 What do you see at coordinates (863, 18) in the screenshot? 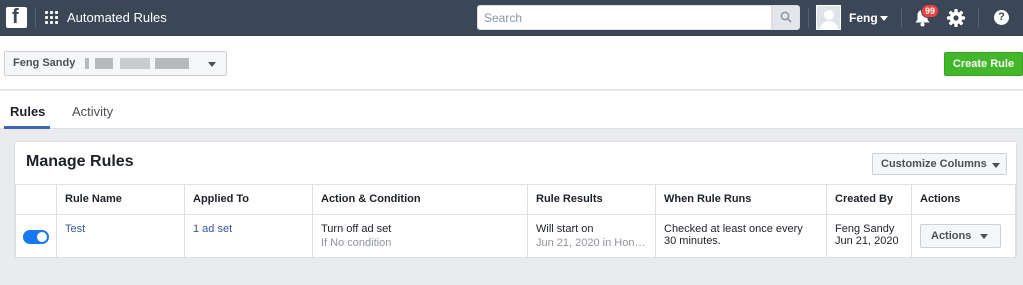
I see `user-name: Feng` at bounding box center [863, 18].